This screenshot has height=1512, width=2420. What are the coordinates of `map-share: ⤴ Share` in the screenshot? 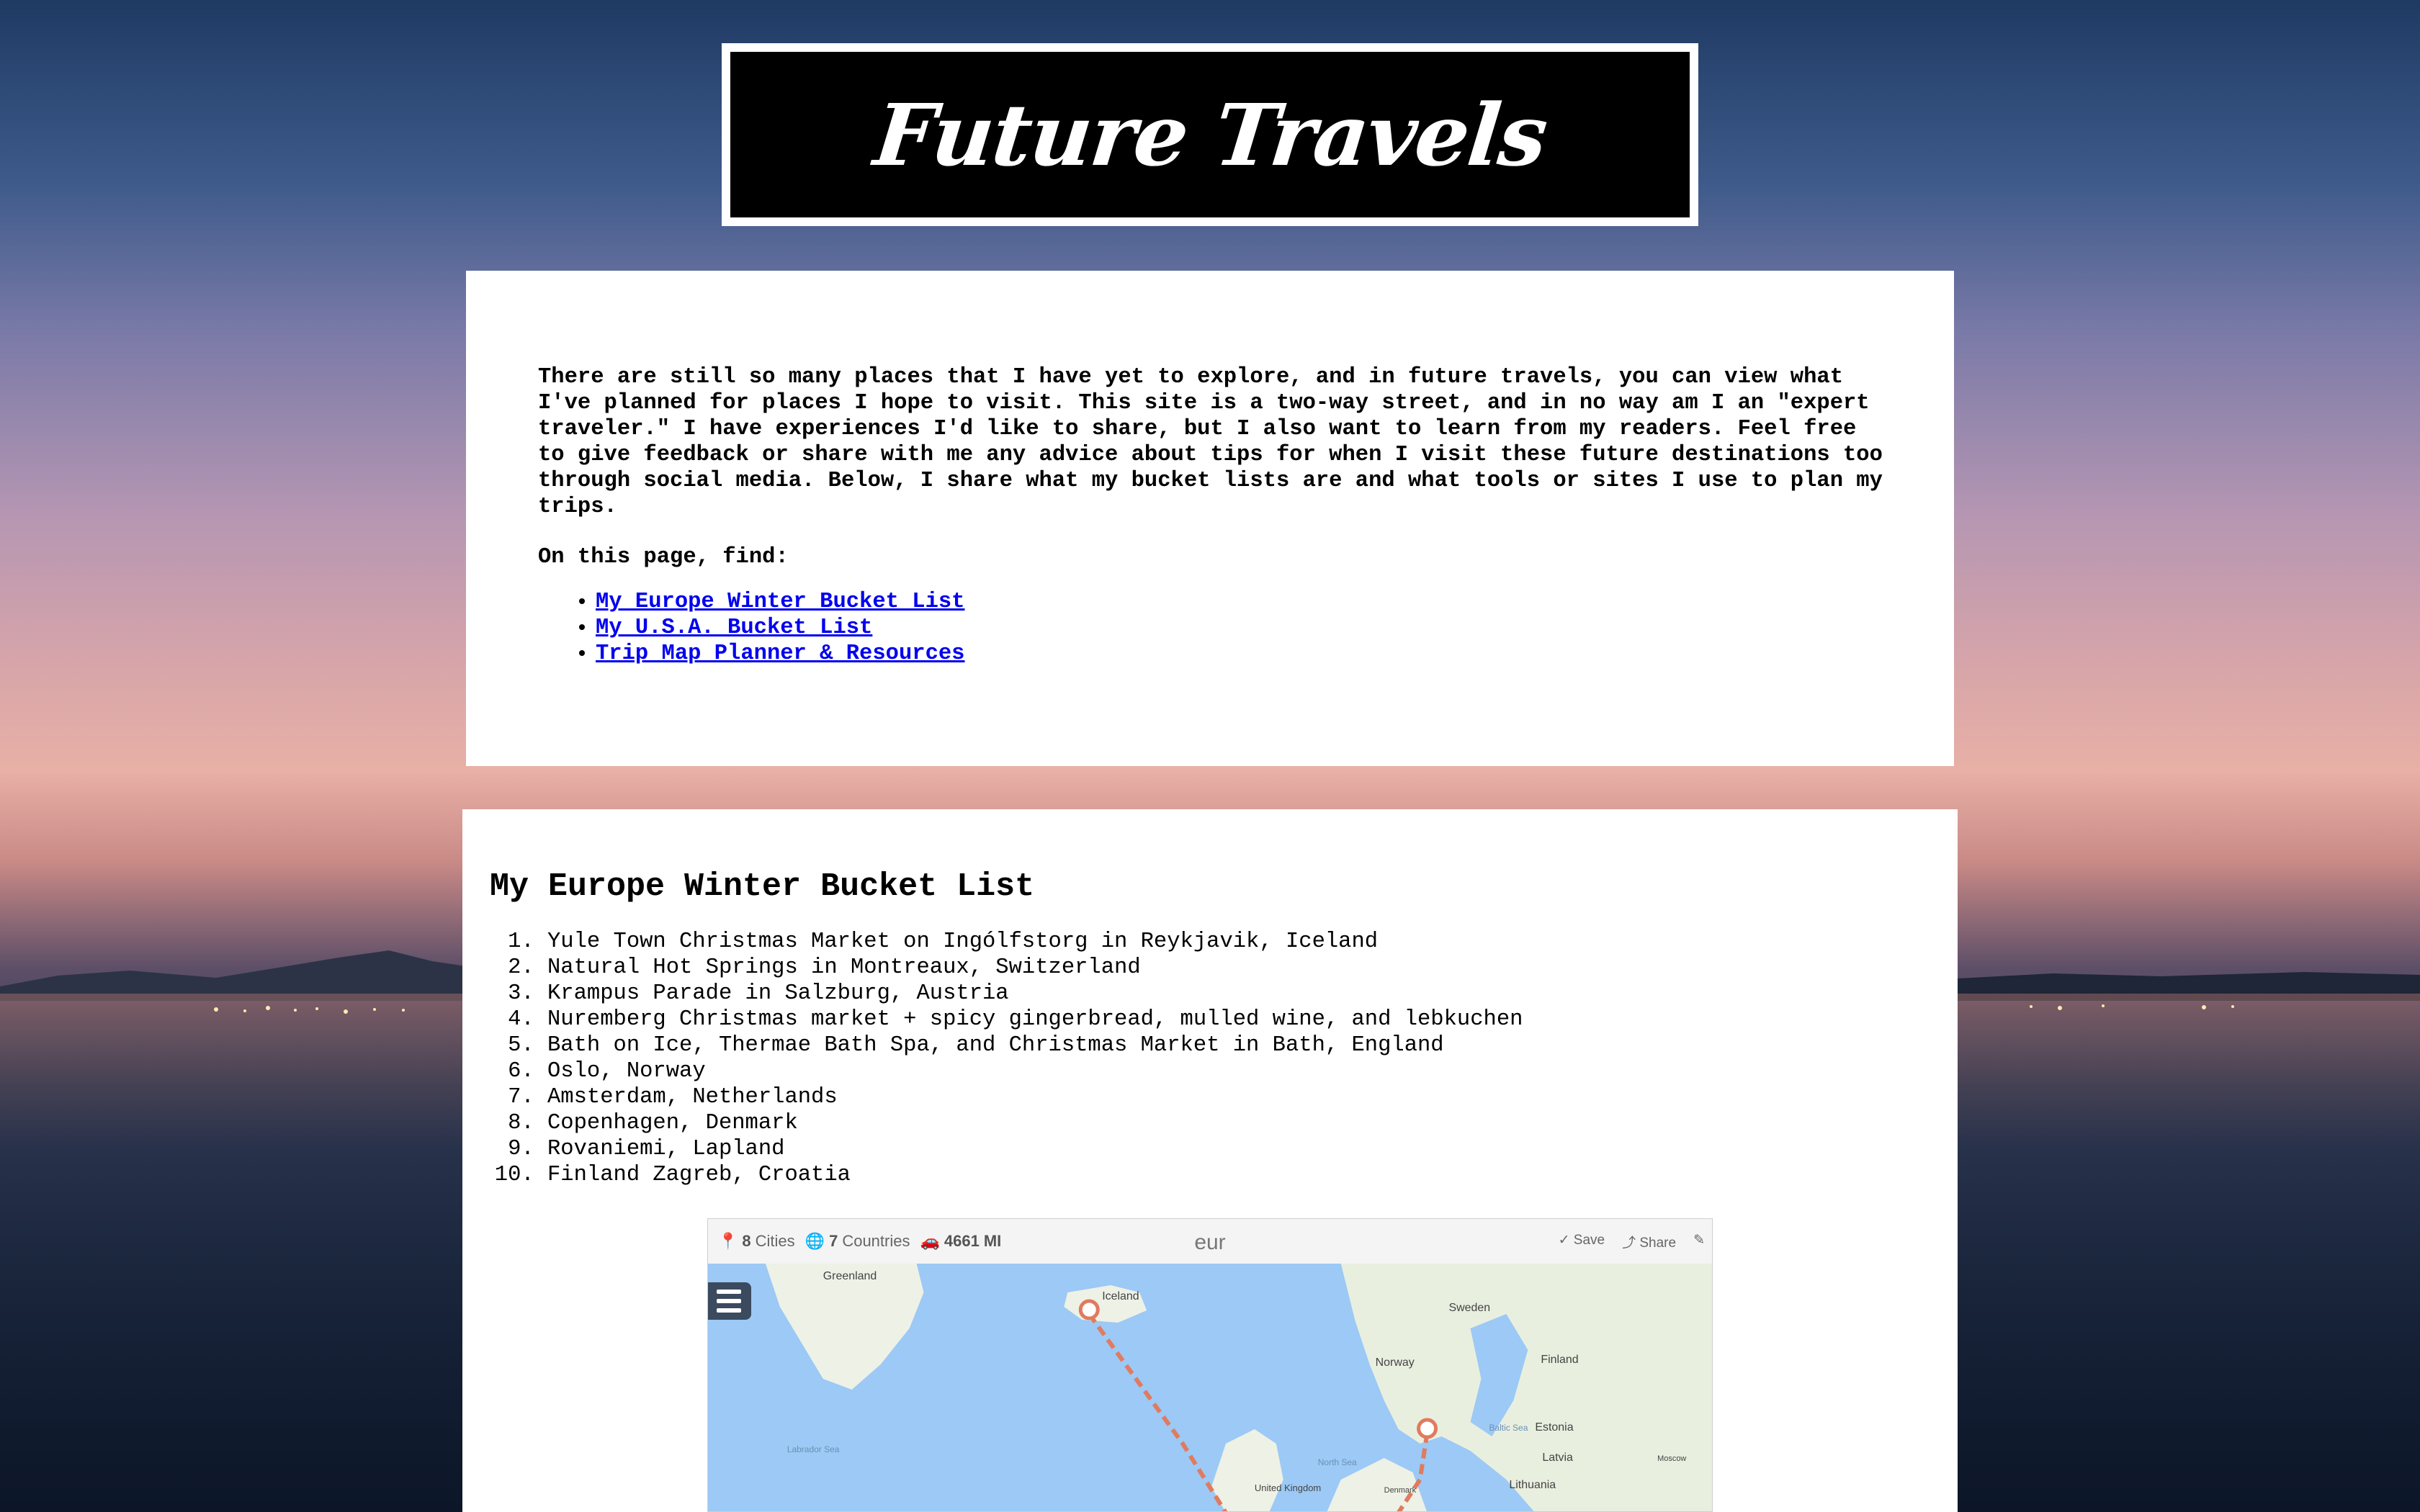 It's located at (1649, 1243).